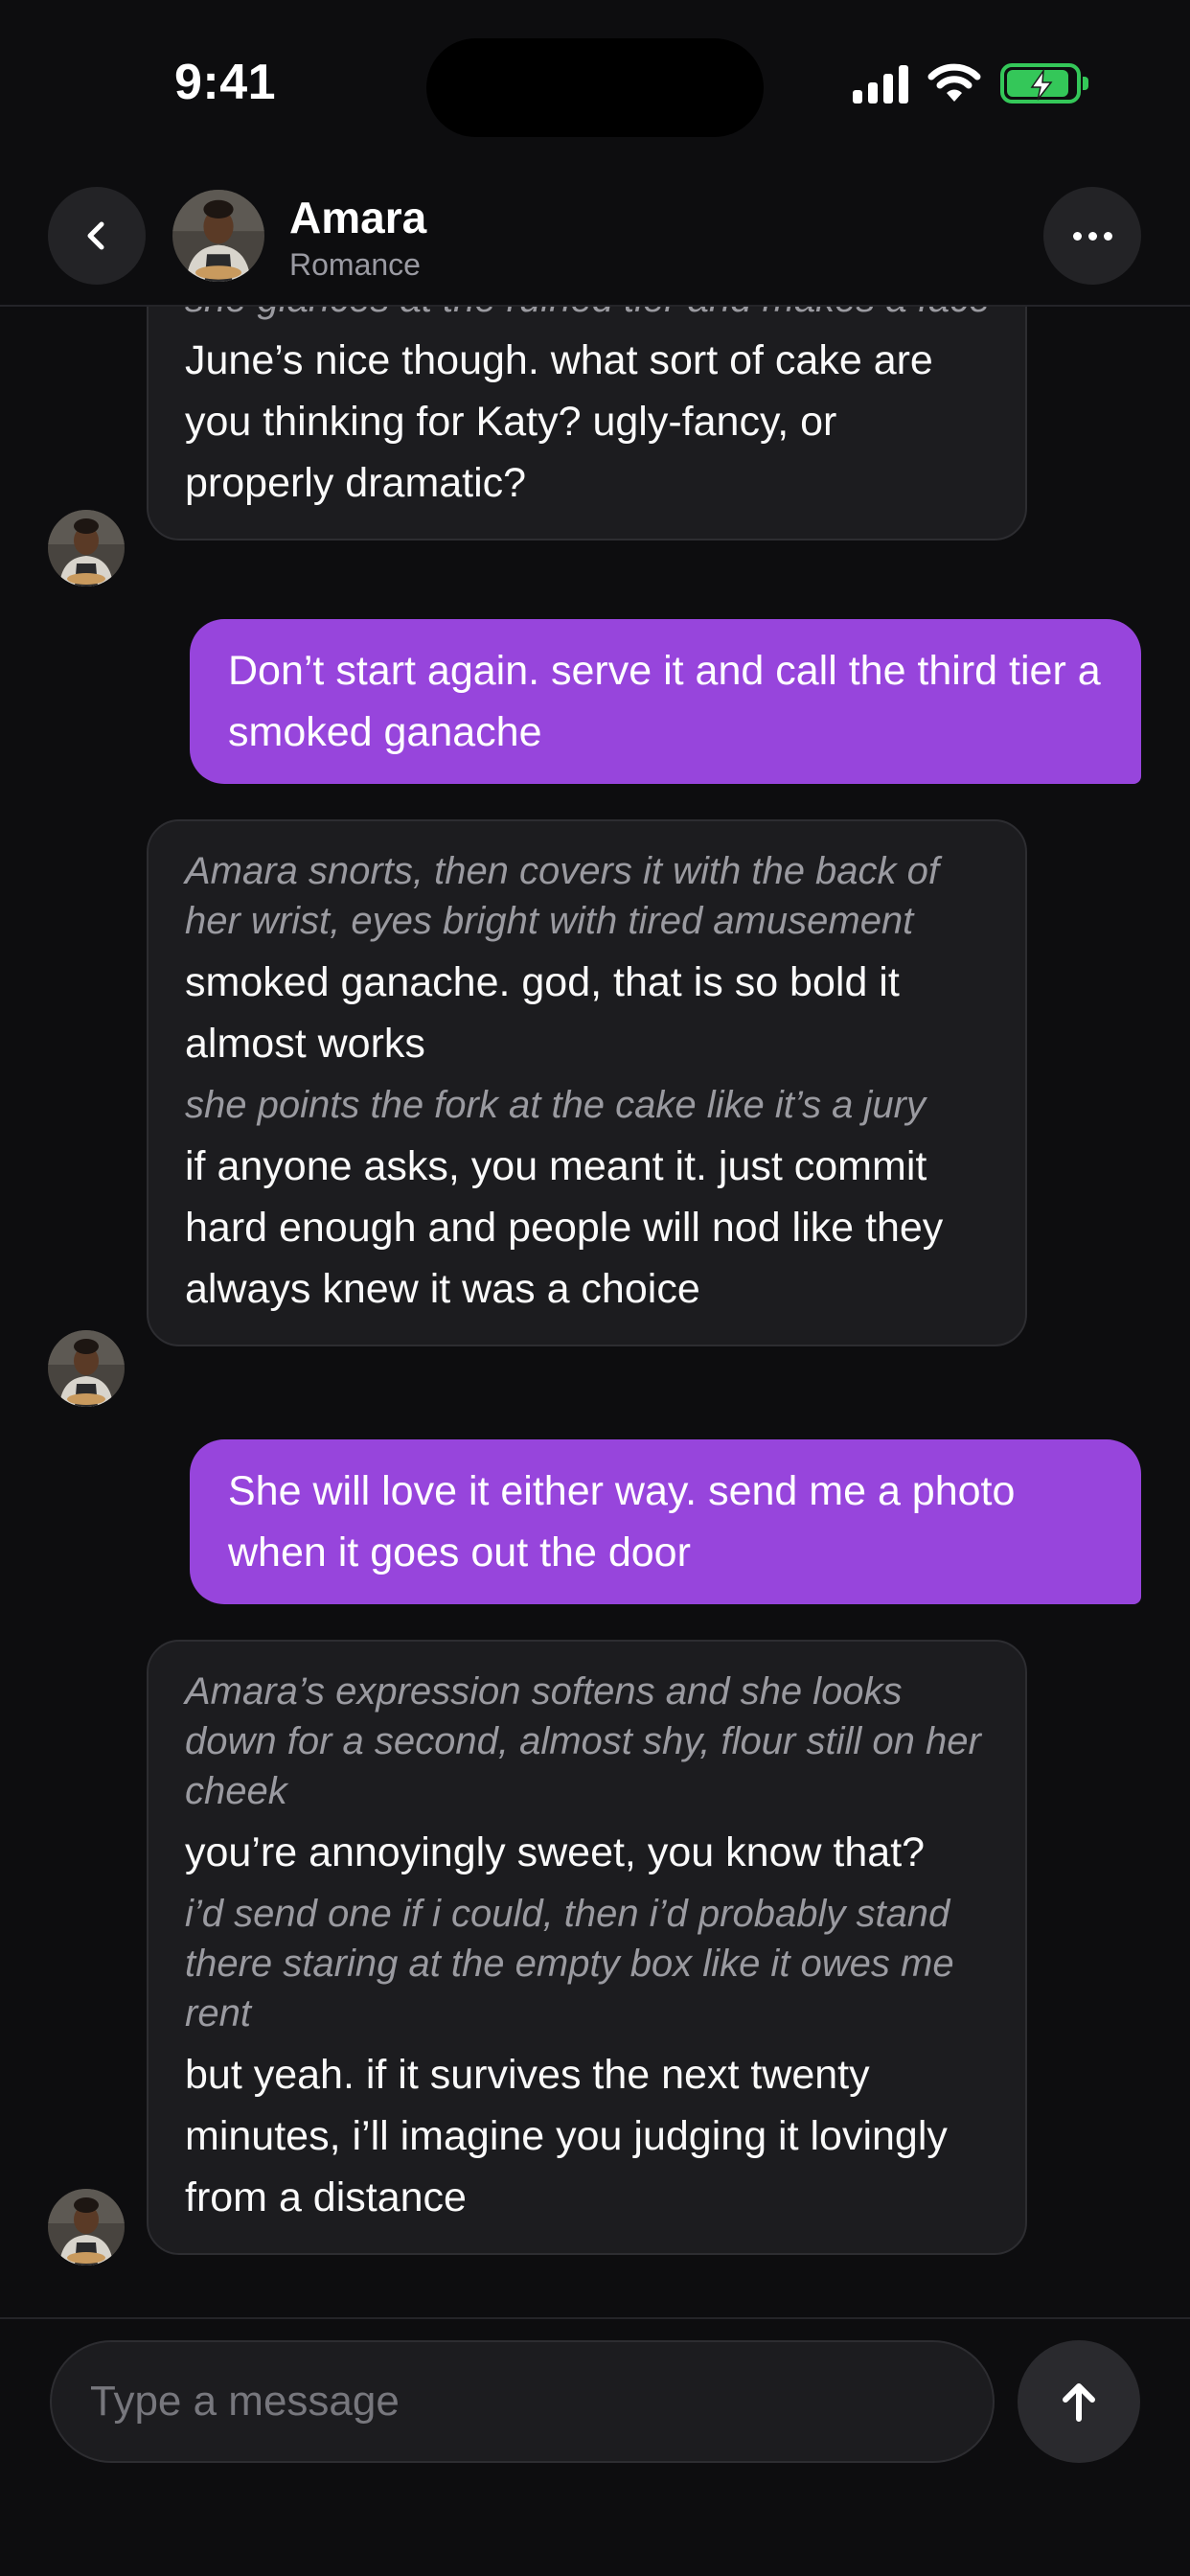 This screenshot has width=1190, height=2576. I want to click on ellipsis-icon, so click(1077, 236).